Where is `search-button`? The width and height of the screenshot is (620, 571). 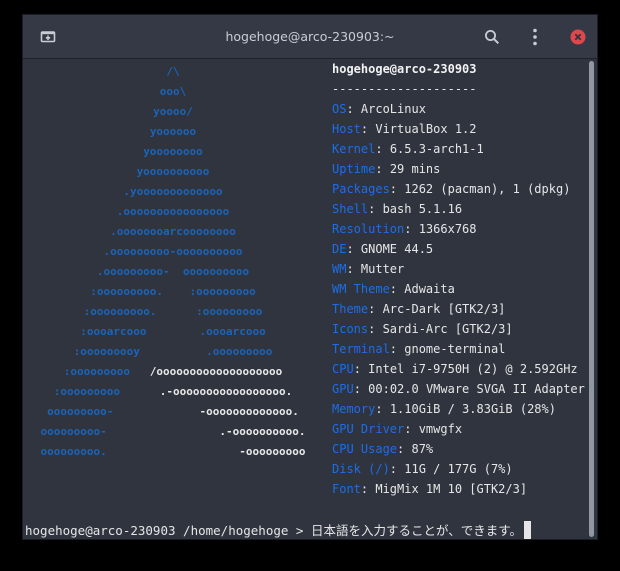 search-button is located at coordinates (492, 37).